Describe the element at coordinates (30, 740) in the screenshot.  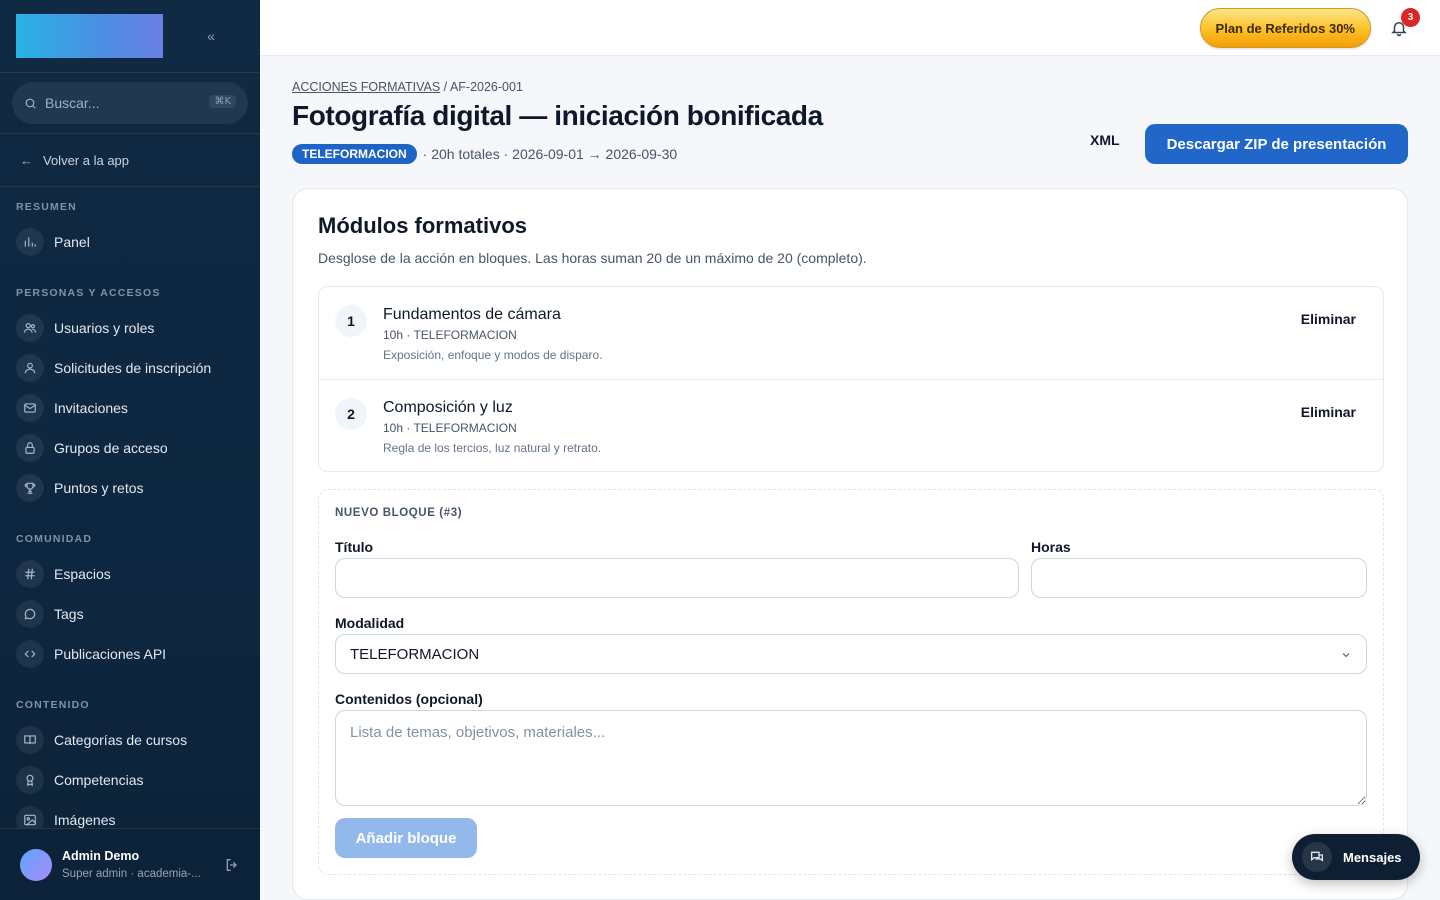
I see `book-open-icon` at that location.